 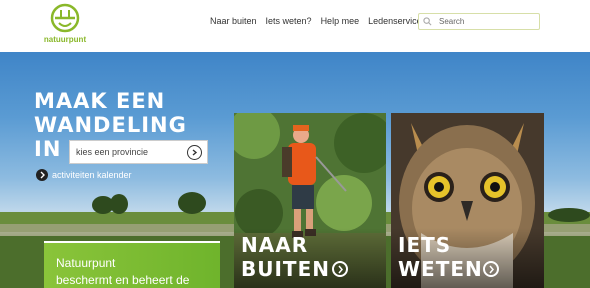 What do you see at coordinates (488, 21) in the screenshot?
I see `search-input` at bounding box center [488, 21].